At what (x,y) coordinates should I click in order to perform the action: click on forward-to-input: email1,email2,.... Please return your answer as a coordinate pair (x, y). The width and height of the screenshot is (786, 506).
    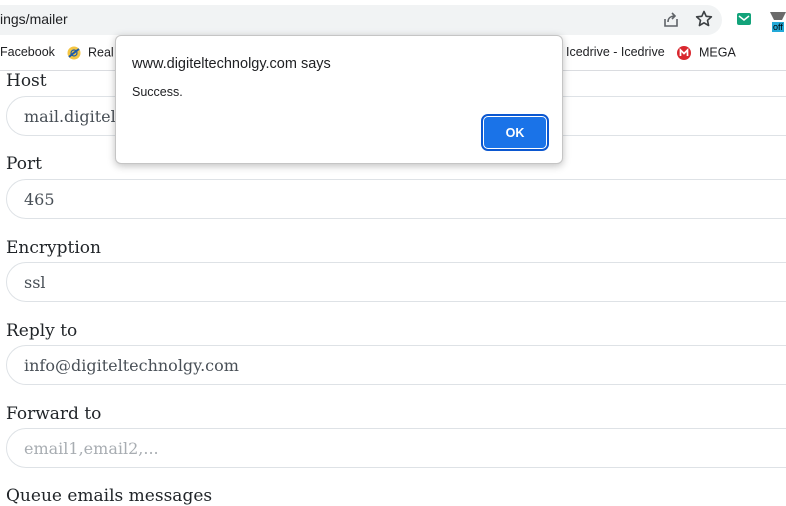
    Looking at the image, I should click on (396, 448).